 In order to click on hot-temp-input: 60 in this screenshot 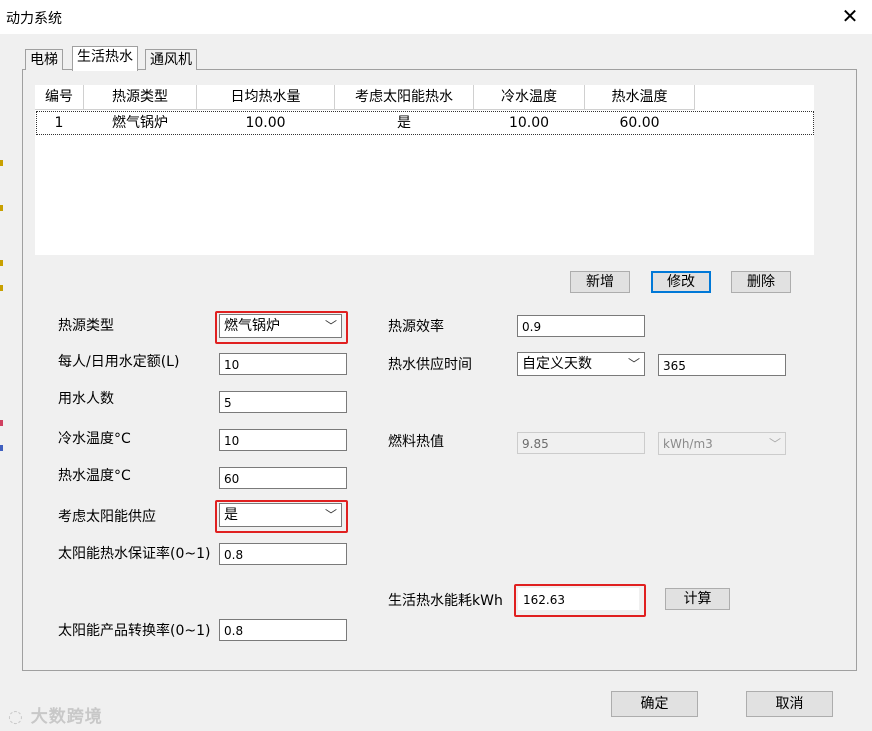, I will do `click(283, 478)`.